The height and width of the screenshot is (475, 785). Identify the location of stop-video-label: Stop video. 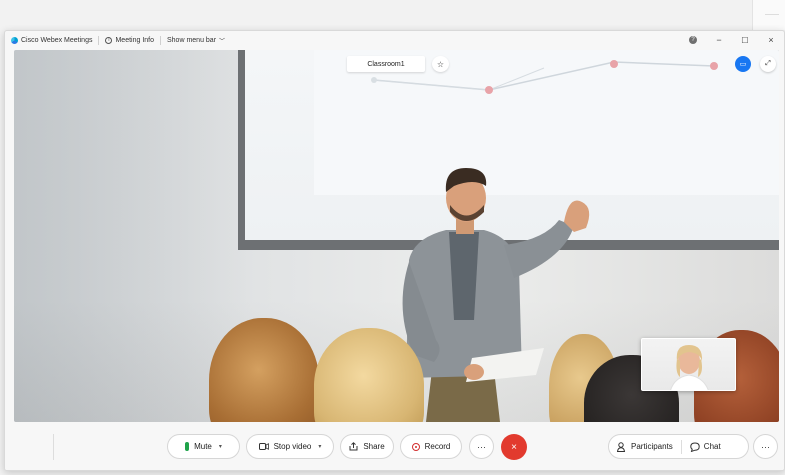
(292, 446).